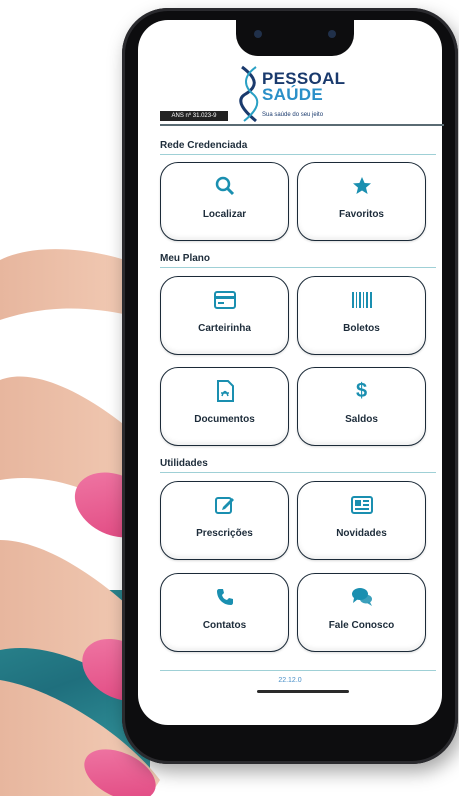 The width and height of the screenshot is (459, 796). Describe the element at coordinates (185, 258) in the screenshot. I see `section-title-meu-plano: Meu Plano` at that location.